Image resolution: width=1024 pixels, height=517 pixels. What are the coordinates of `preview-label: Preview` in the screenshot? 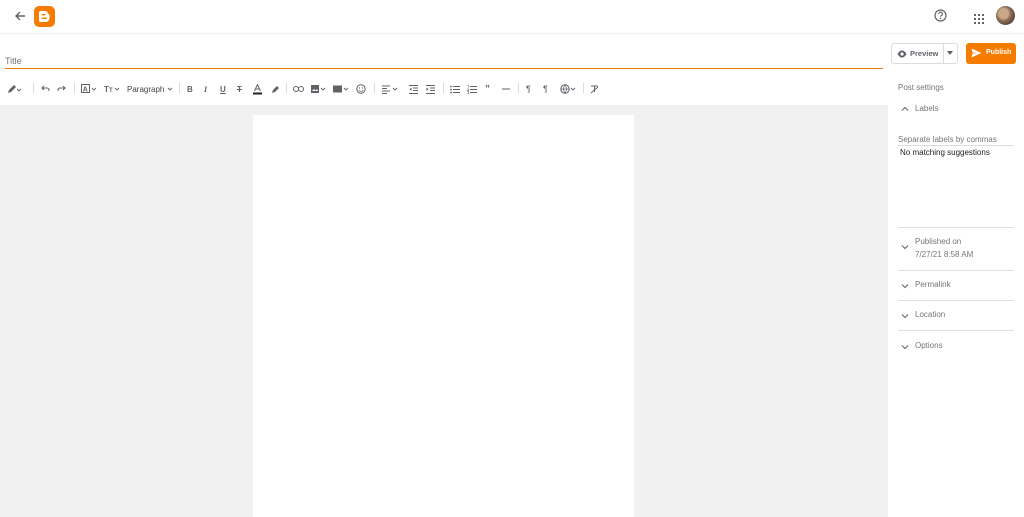 It's located at (924, 53).